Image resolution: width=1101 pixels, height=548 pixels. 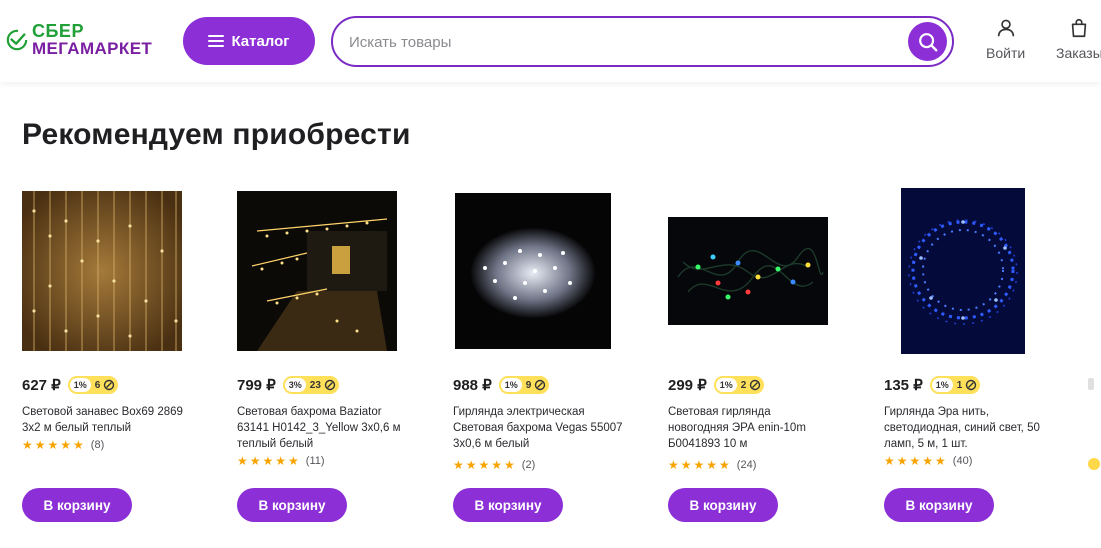 What do you see at coordinates (1005, 39) in the screenshot?
I see `login-button: Войти` at bounding box center [1005, 39].